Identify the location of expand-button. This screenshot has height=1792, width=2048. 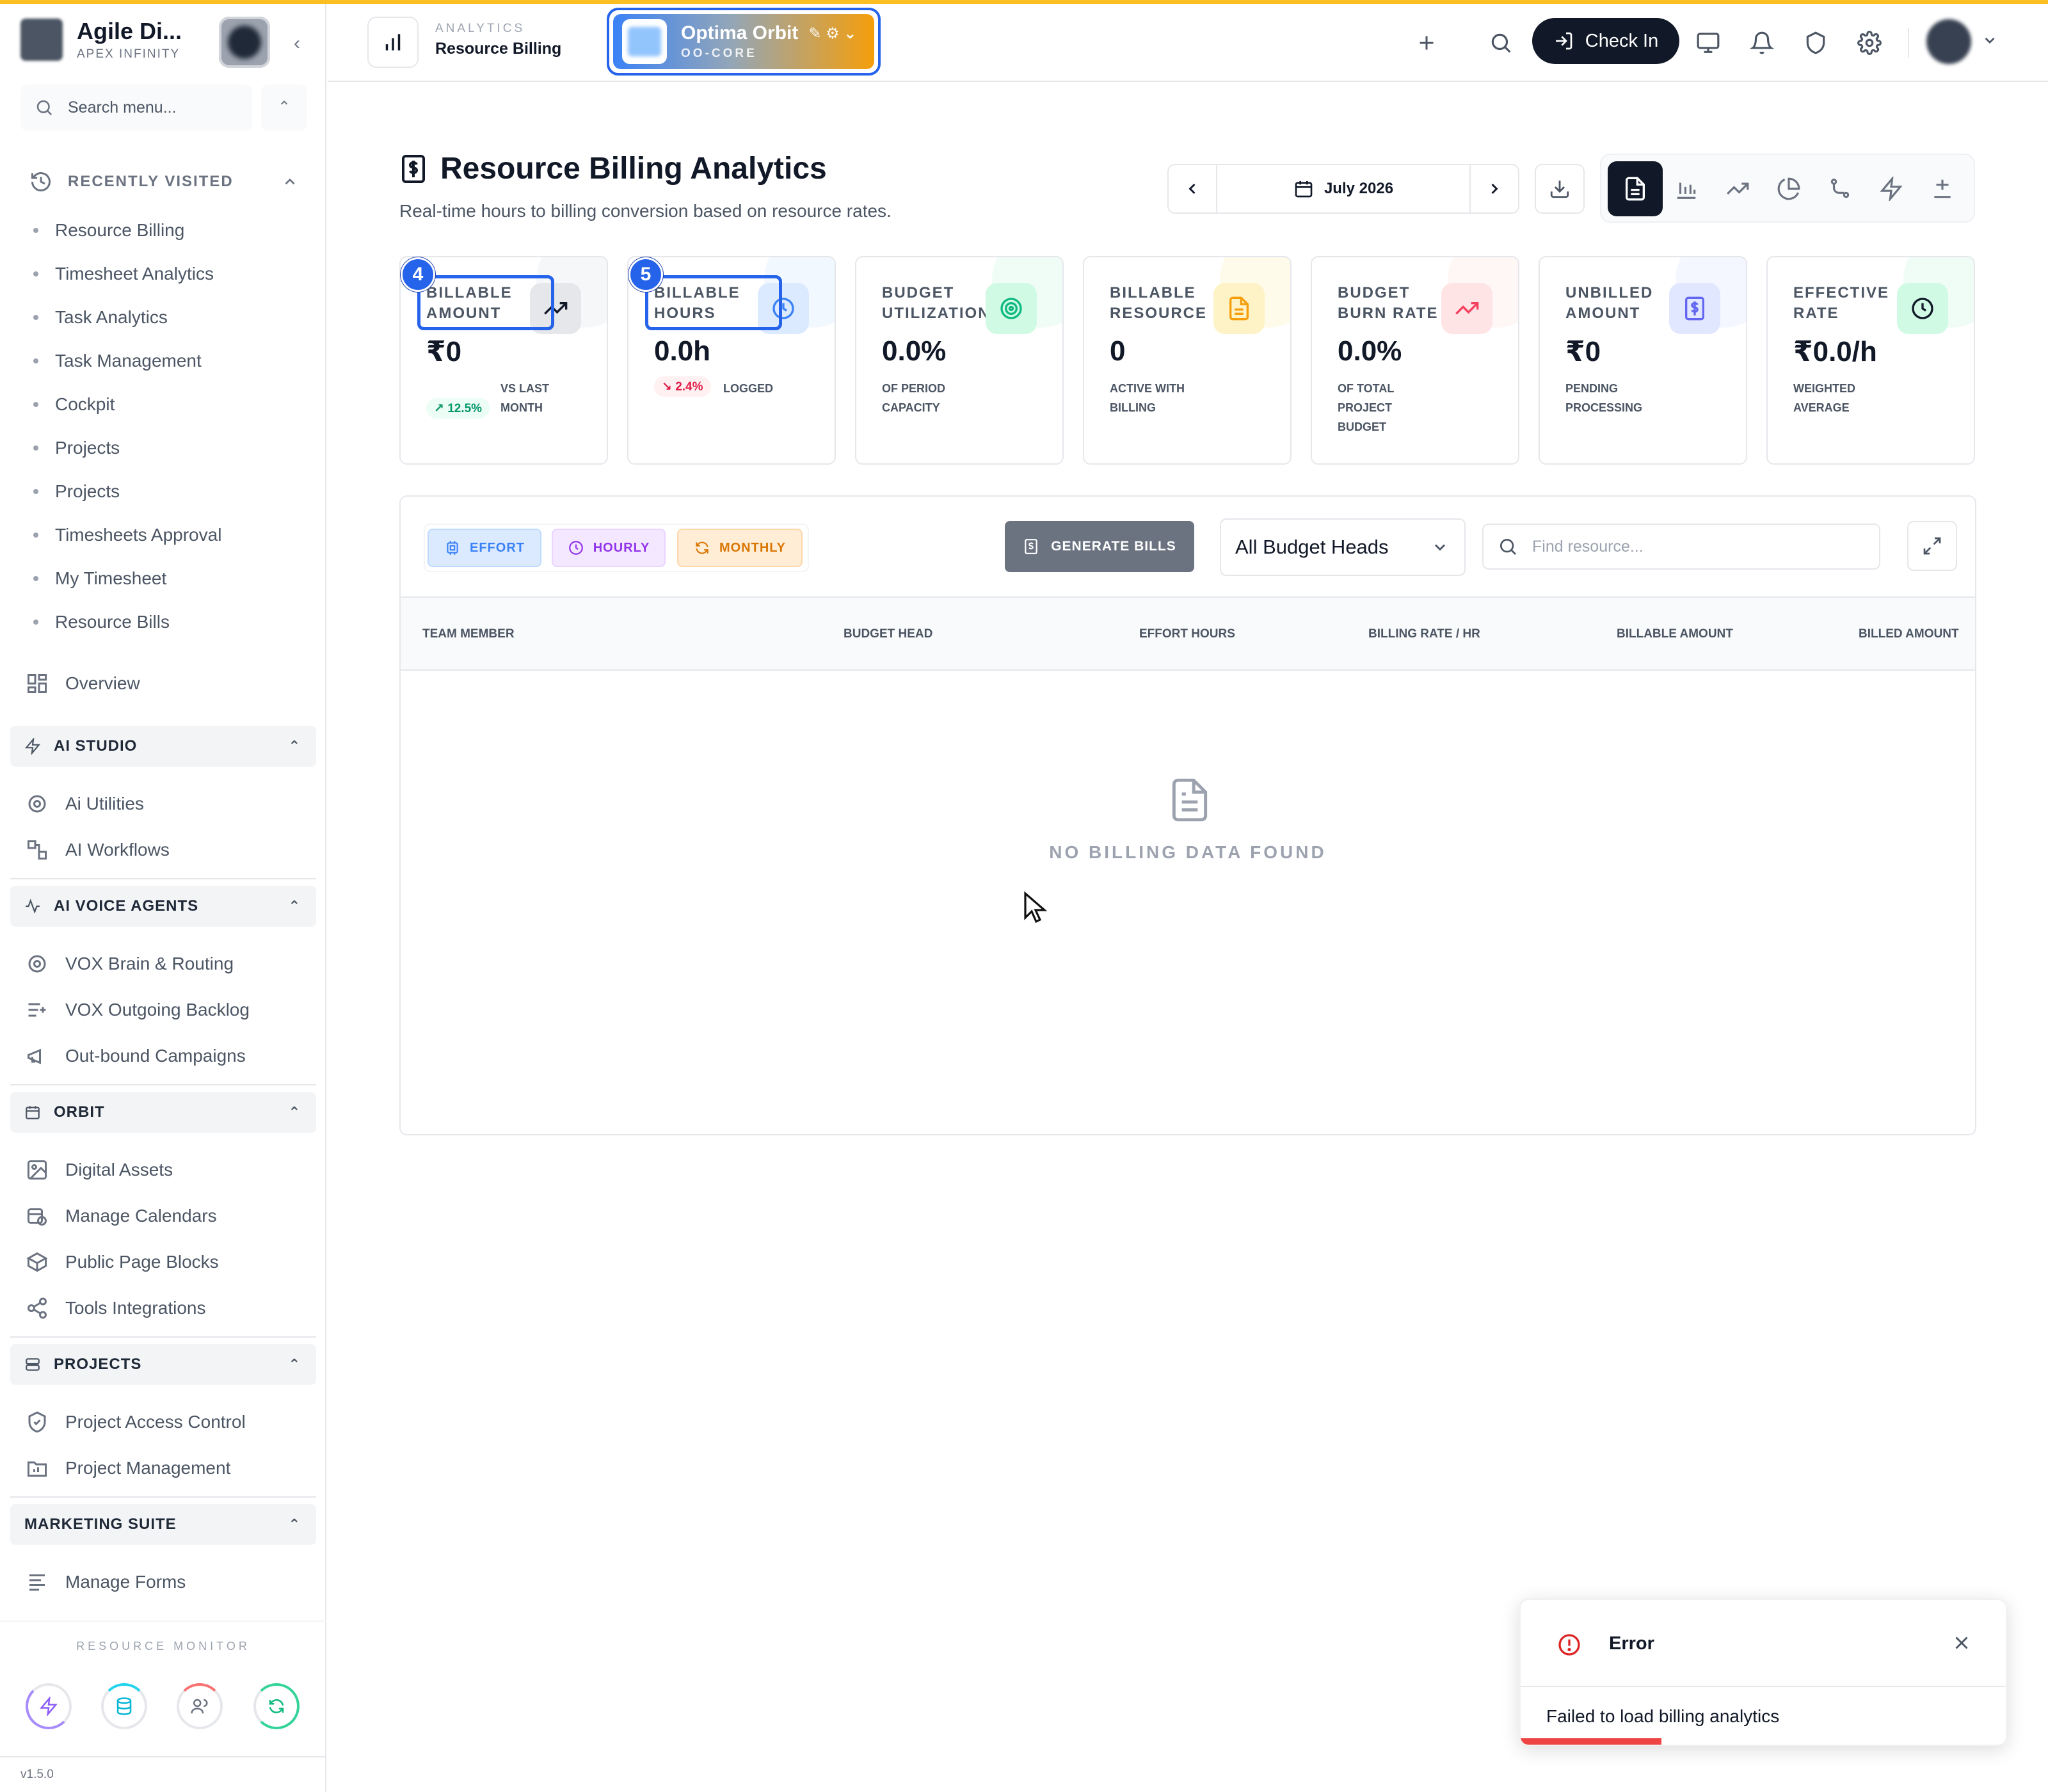
(1932, 546).